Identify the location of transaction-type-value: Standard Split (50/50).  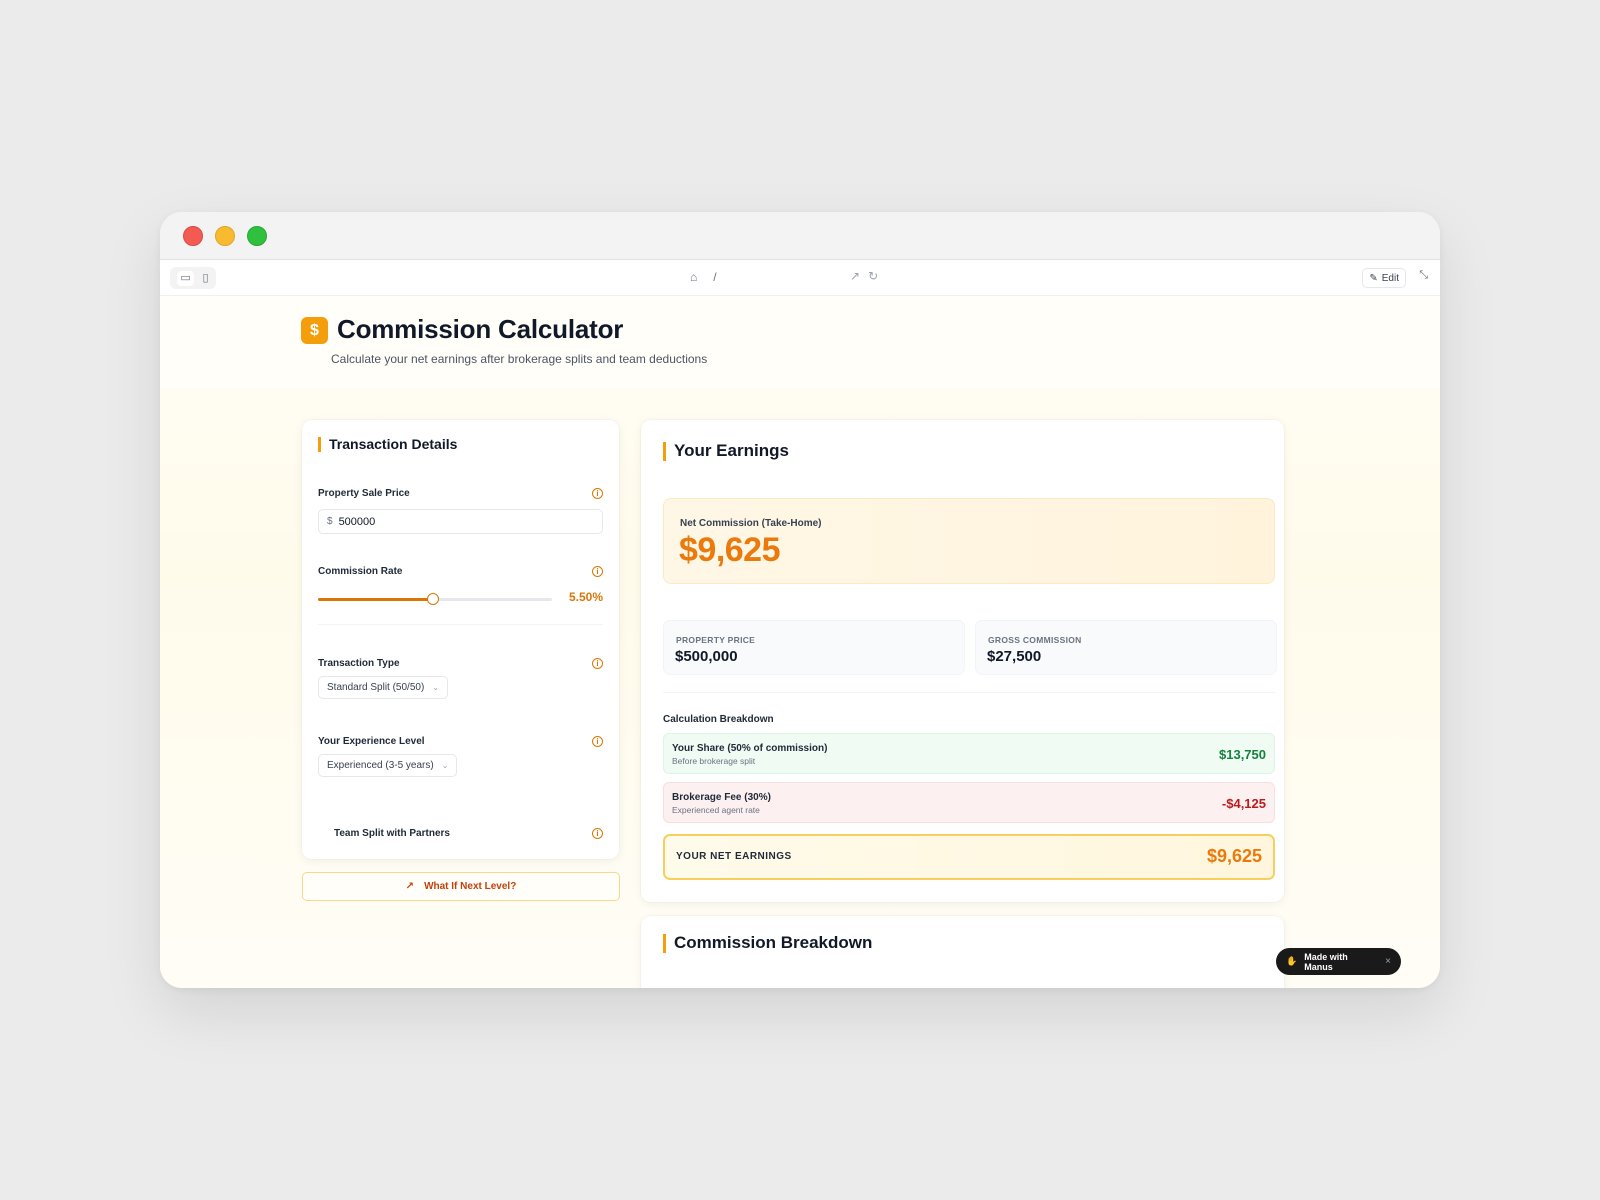
(376, 687).